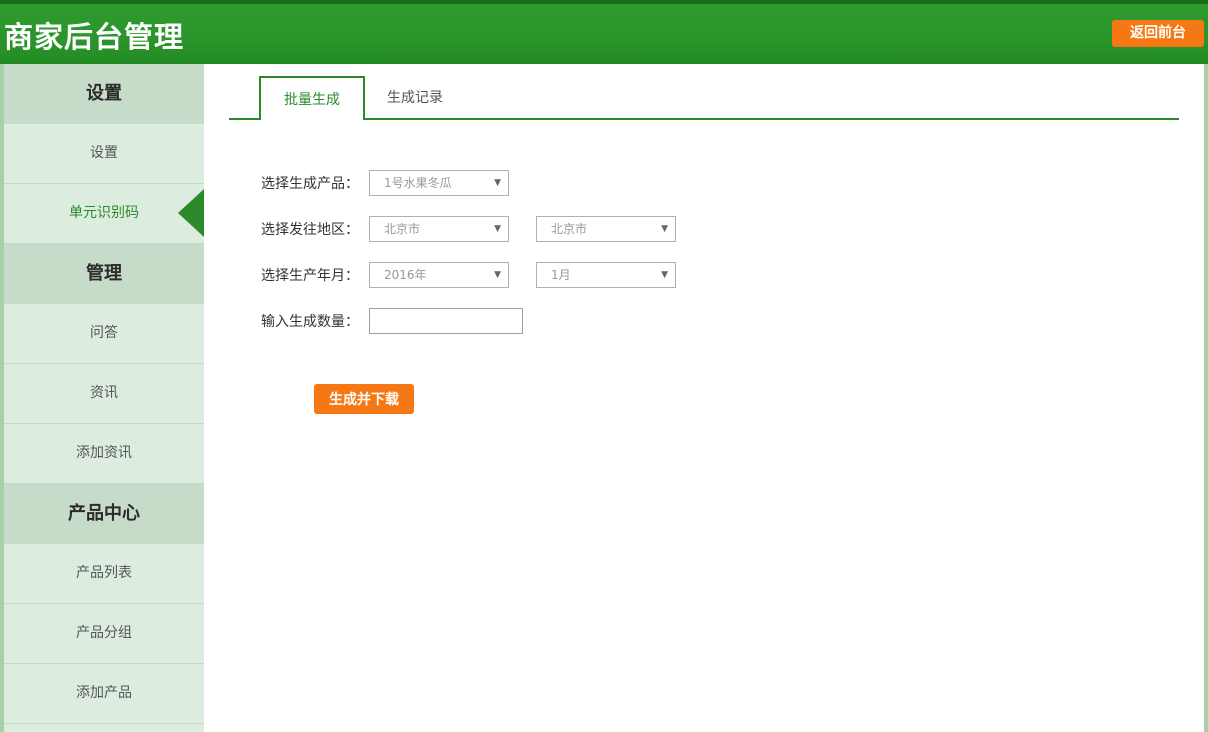 The image size is (1208, 732). I want to click on sidebar-item-label: 资讯, so click(104, 393).